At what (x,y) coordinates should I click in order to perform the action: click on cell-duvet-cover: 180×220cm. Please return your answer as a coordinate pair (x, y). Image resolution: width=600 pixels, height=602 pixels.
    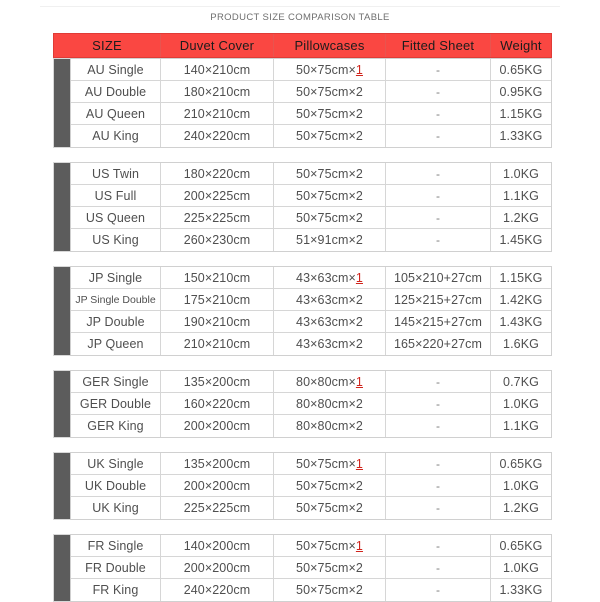
    Looking at the image, I should click on (217, 173).